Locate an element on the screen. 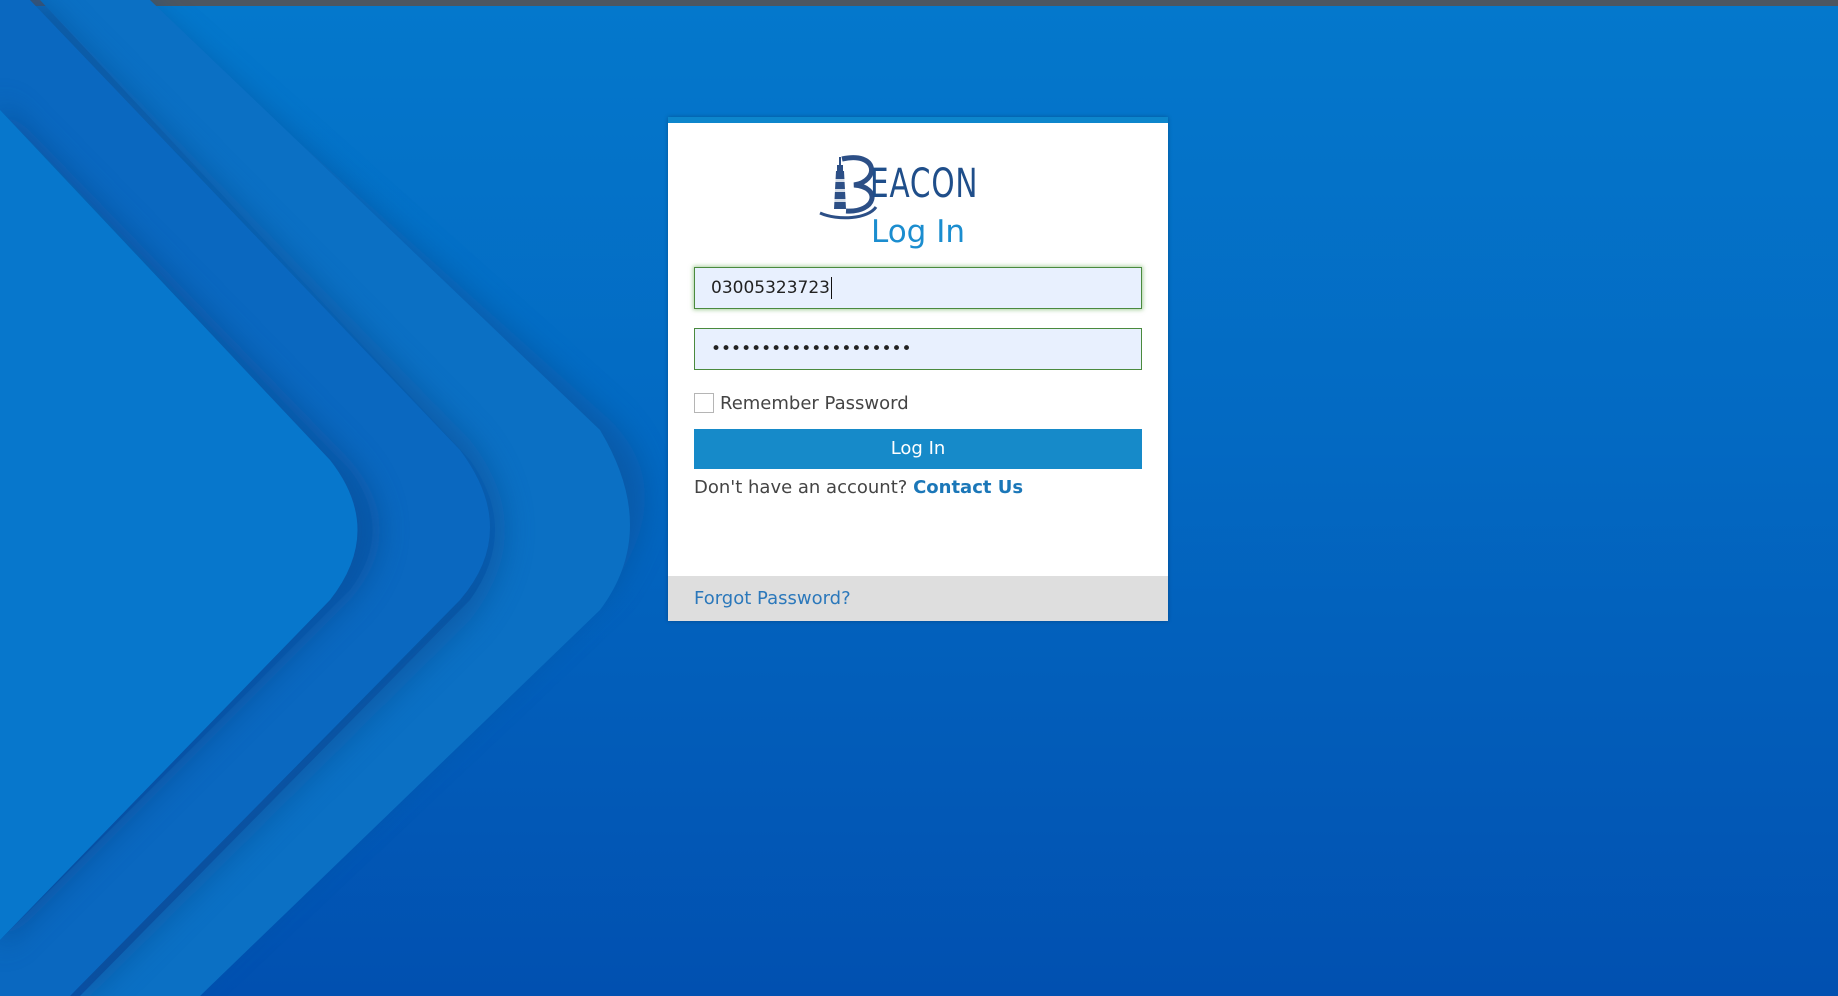 This screenshot has width=1838, height=996. remember-password-row: Remember Password is located at coordinates (801, 403).